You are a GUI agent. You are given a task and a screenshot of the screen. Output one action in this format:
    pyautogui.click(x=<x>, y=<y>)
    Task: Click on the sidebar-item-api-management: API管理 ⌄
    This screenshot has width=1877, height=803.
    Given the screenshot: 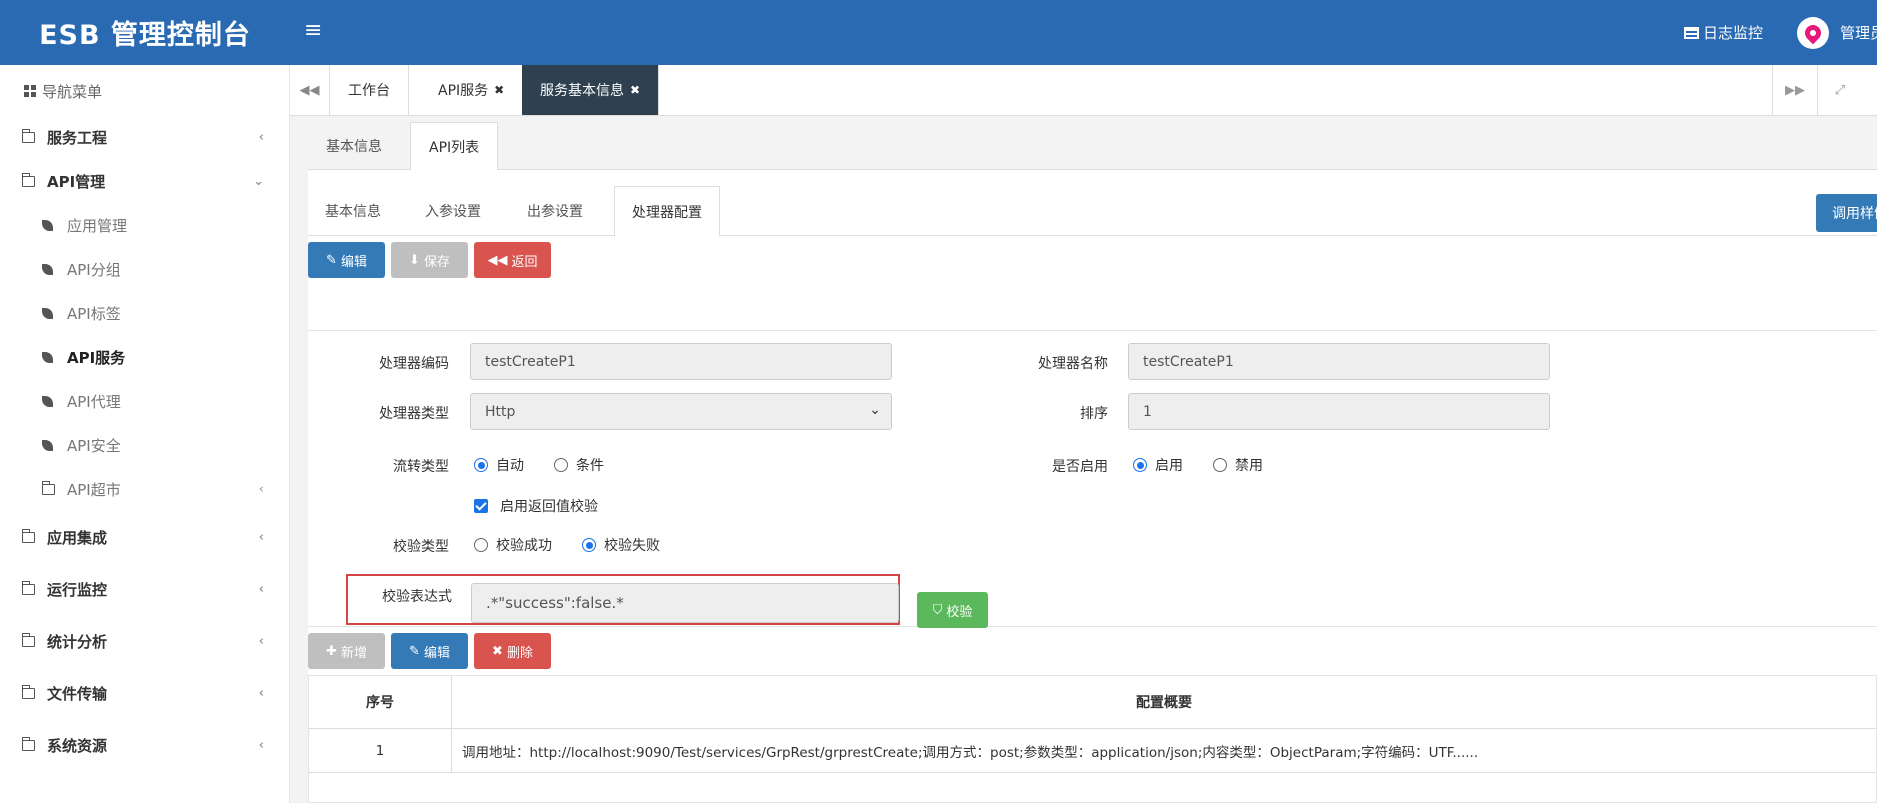 What is the action you would take?
    pyautogui.click(x=145, y=181)
    